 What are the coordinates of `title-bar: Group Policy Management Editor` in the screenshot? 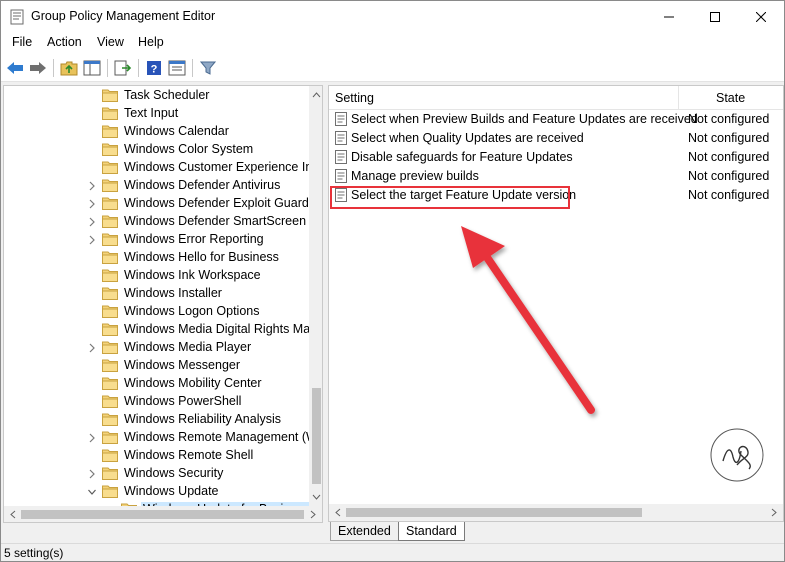 It's located at (392, 16).